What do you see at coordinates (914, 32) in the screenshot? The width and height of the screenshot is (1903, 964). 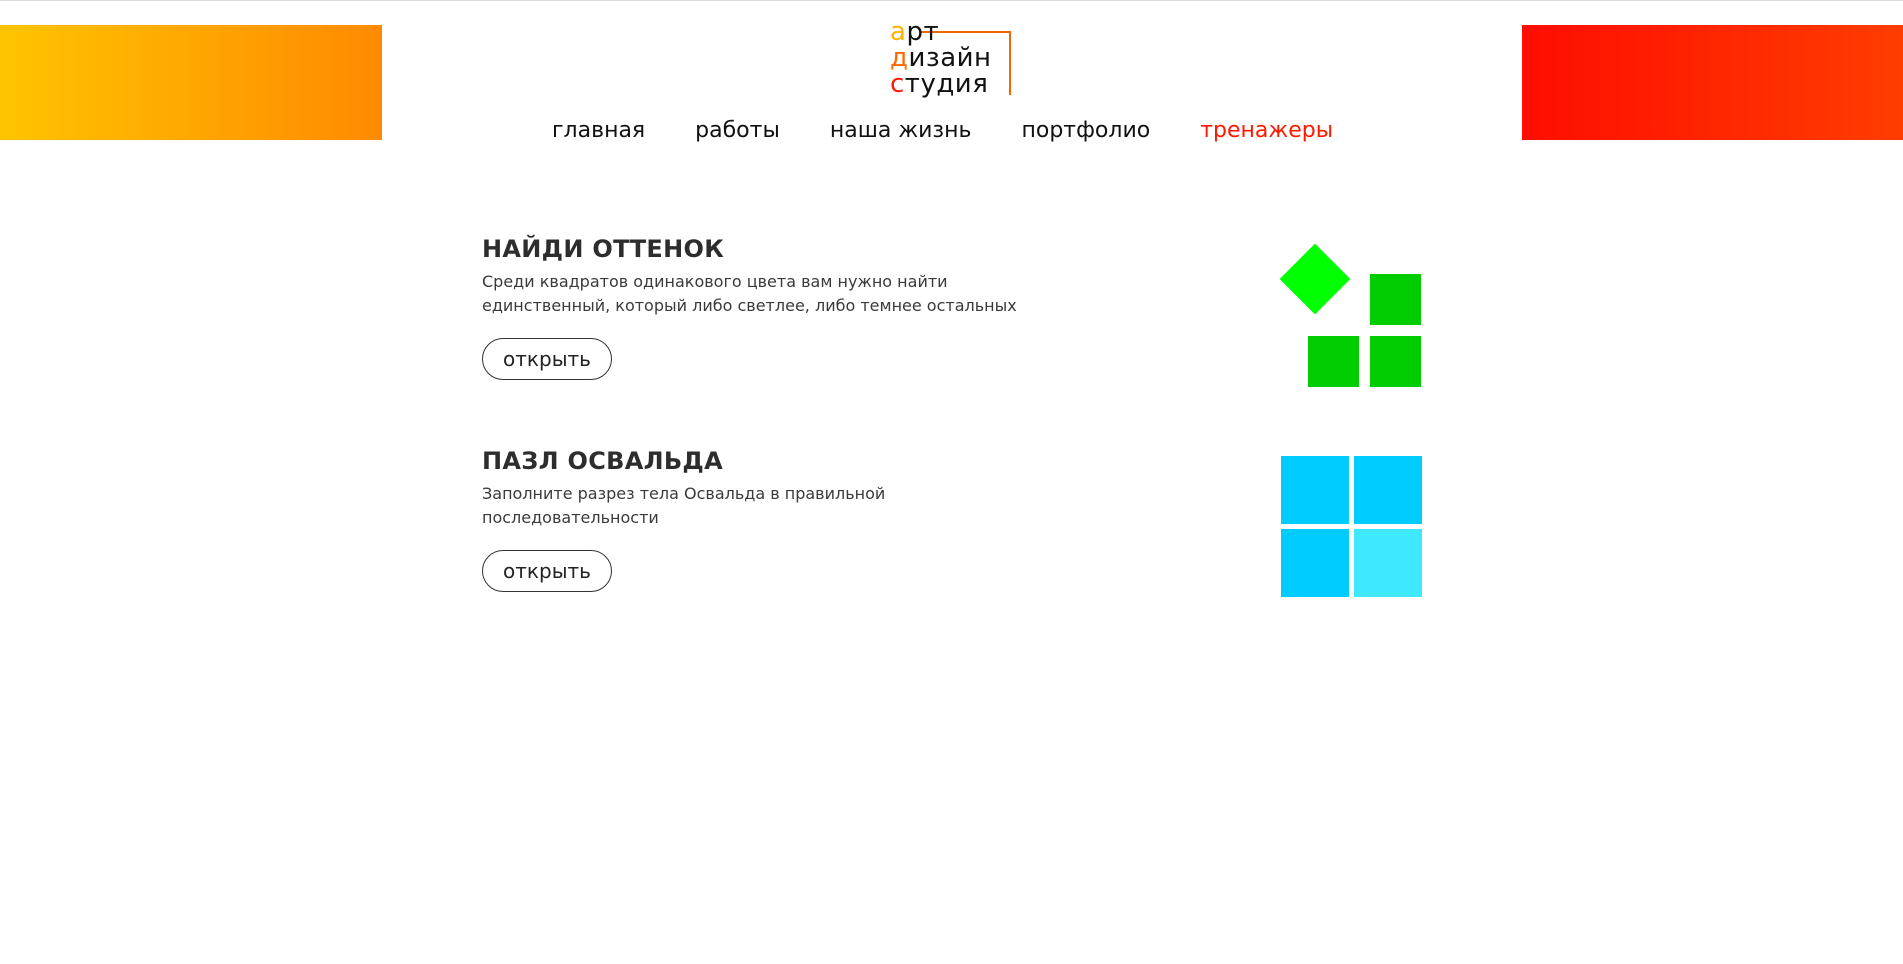 I see `logo-line-1: арт` at bounding box center [914, 32].